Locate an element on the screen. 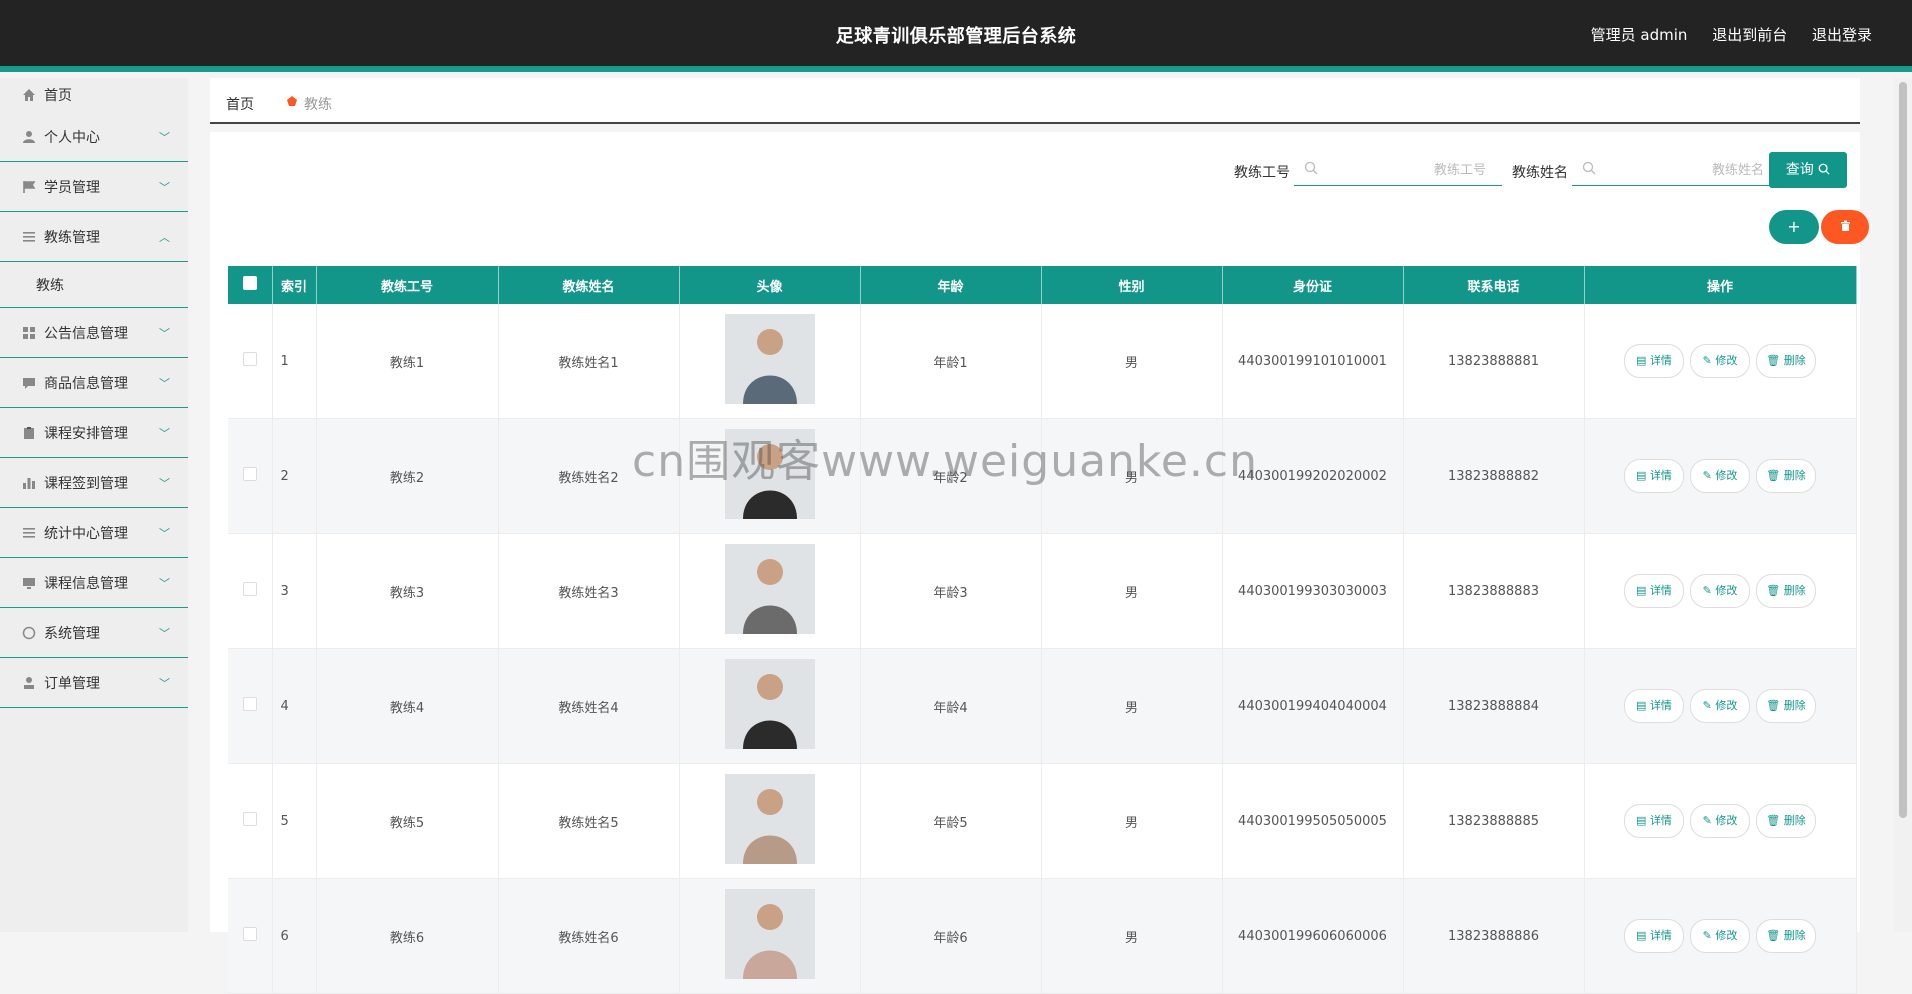 This screenshot has height=994, width=1912. list-icon is located at coordinates (29, 237).